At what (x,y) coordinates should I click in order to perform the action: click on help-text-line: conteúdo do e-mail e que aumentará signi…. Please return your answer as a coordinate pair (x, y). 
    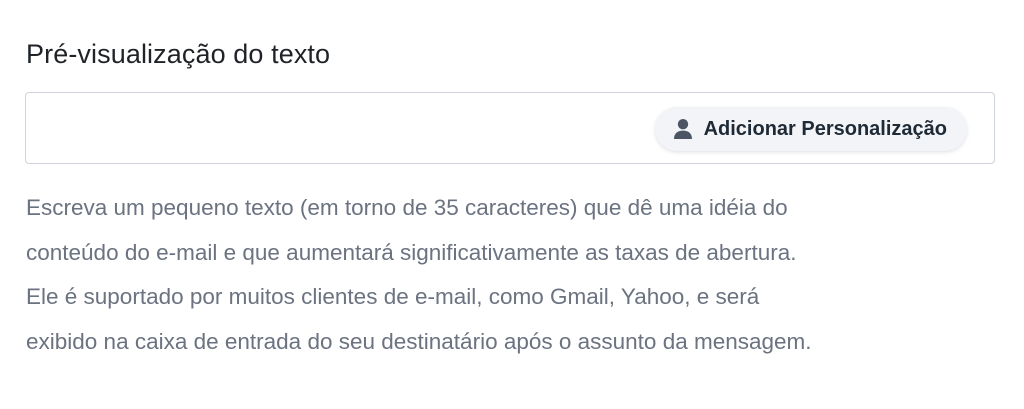
    Looking at the image, I should click on (411, 252).